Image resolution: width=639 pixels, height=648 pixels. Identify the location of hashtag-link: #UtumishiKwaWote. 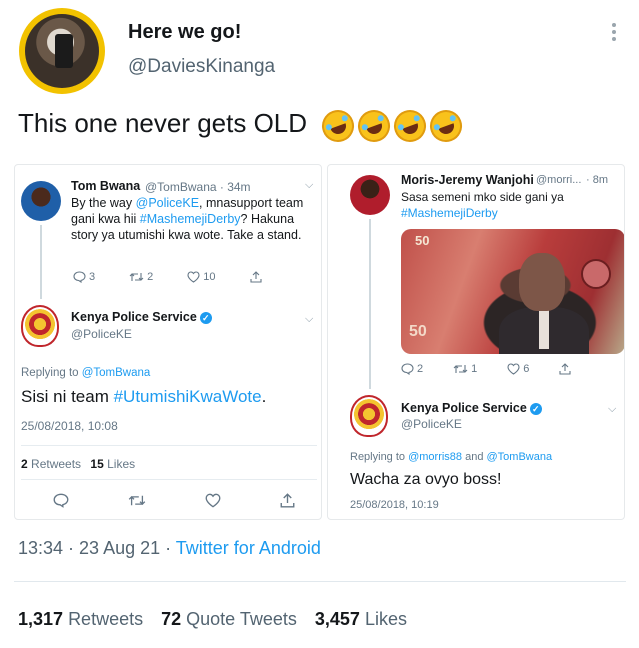
(187, 396).